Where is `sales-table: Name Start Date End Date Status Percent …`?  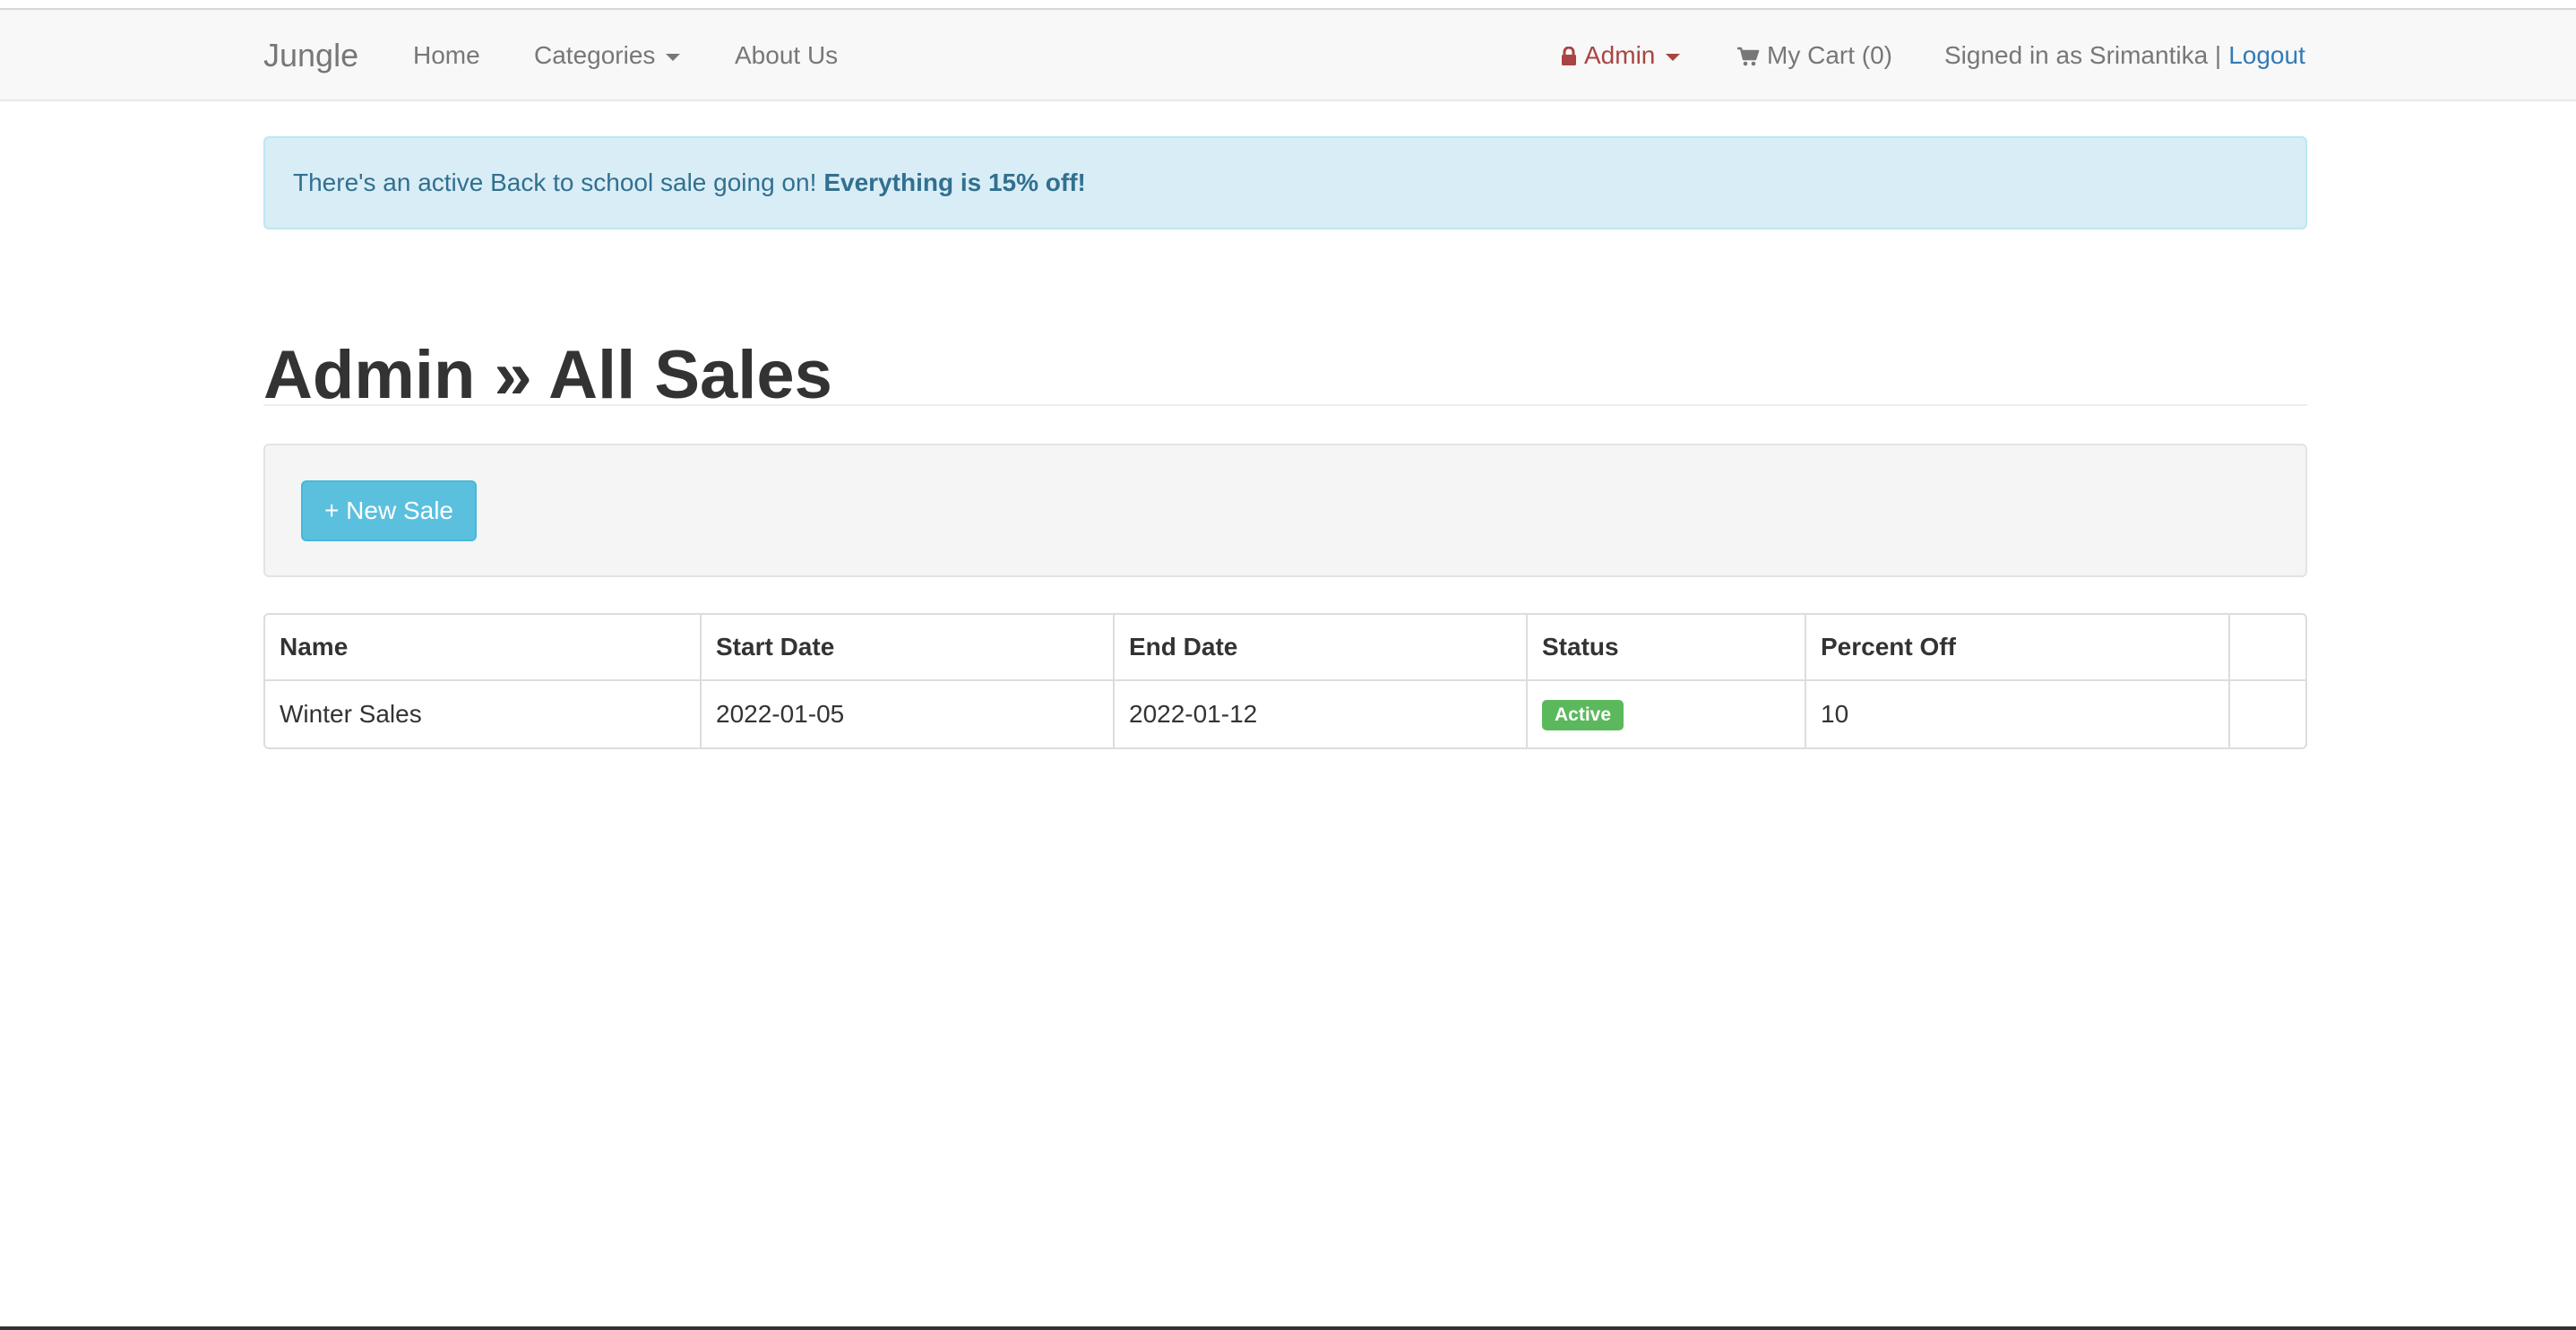
sales-table: Name Start Date End Date Status Percent … is located at coordinates (1285, 681).